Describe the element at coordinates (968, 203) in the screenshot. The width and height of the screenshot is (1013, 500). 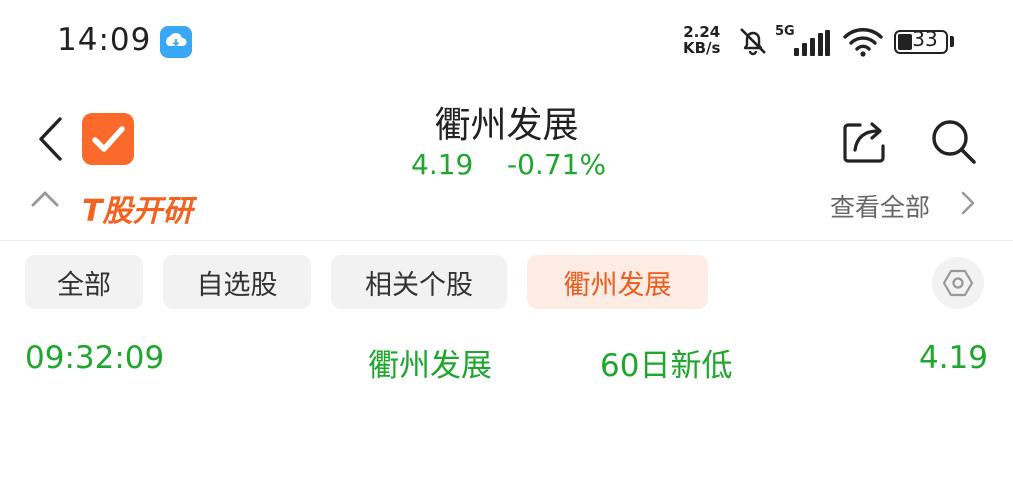
I see `chevron-right-icon` at that location.